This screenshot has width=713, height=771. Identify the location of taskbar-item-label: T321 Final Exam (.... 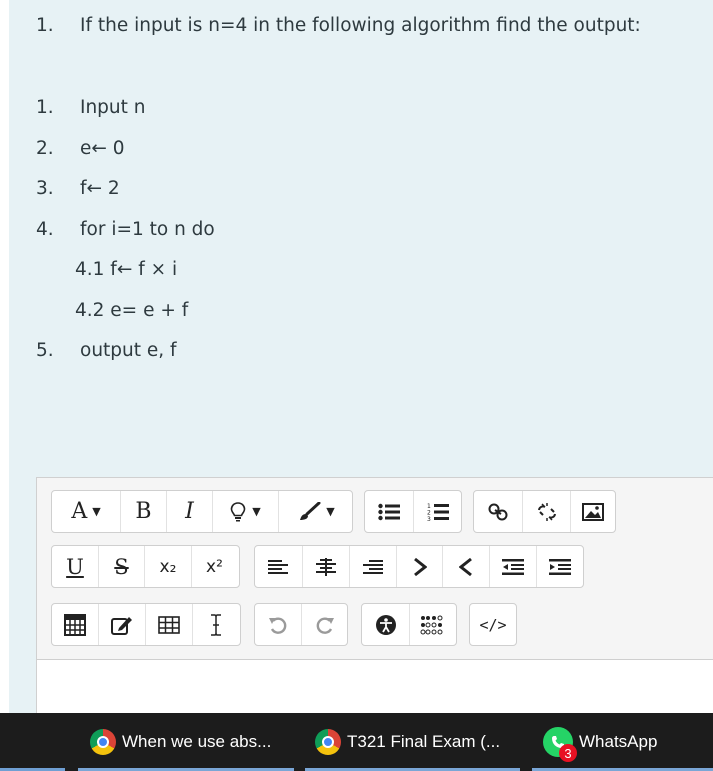
(424, 741).